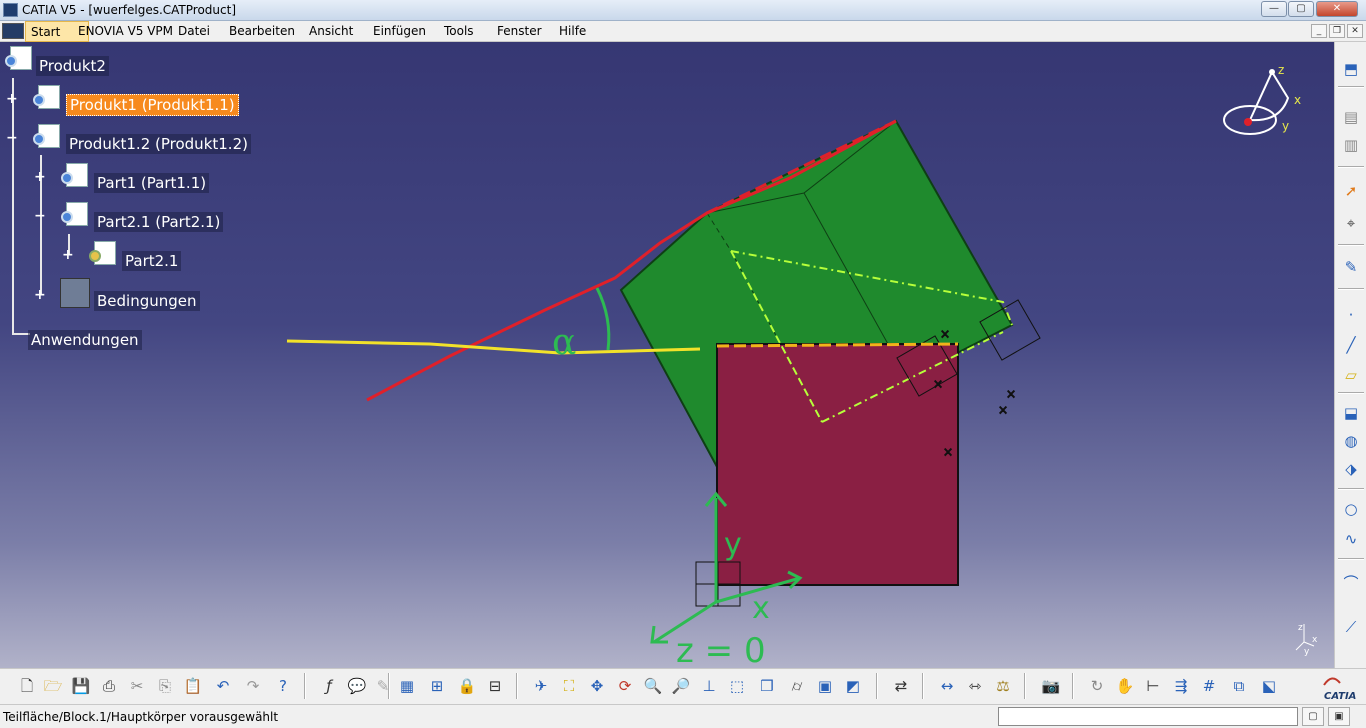 This screenshot has height=728, width=1366. What do you see at coordinates (1351, 469) in the screenshot?
I see `sweep-icon: ⬗` at bounding box center [1351, 469].